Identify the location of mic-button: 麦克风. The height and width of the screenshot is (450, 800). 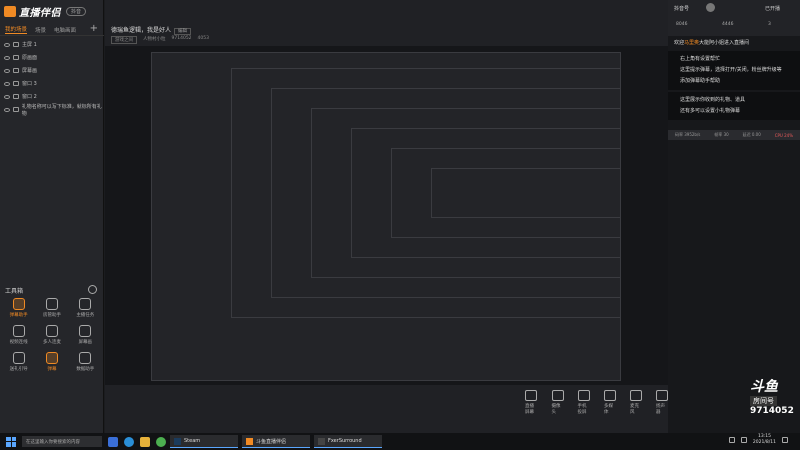
(636, 402).